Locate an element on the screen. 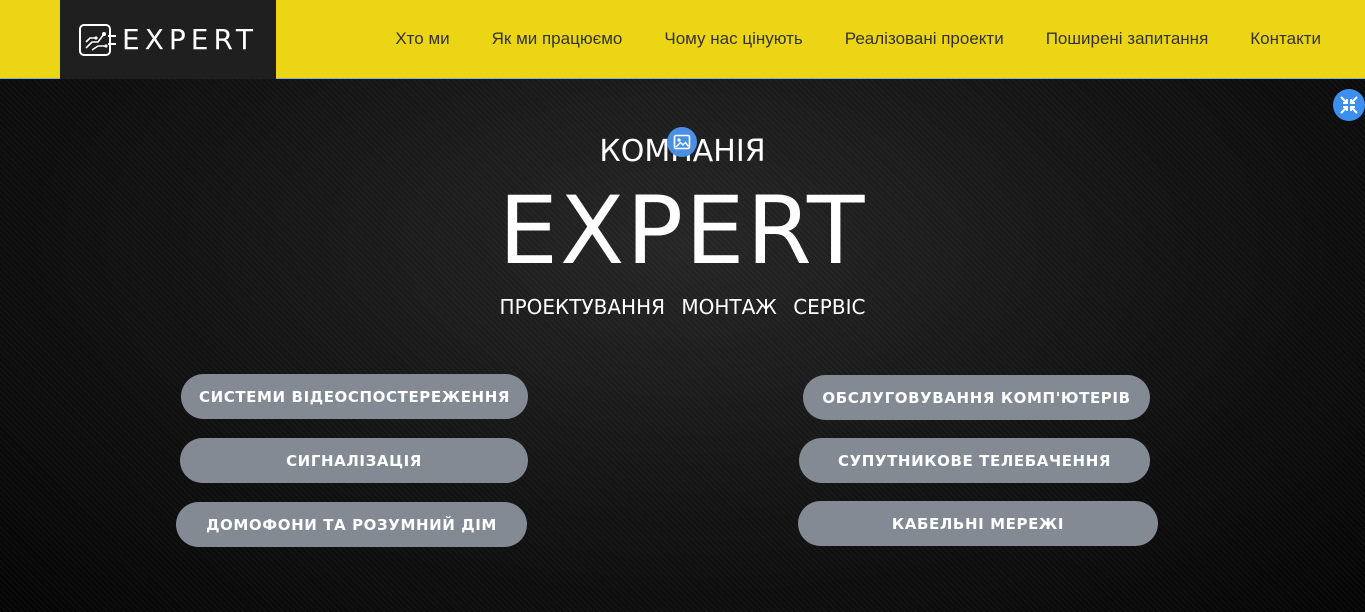 This screenshot has width=1365, height=612. nav-item-projects: Реалізовані проекти is located at coordinates (924, 39).